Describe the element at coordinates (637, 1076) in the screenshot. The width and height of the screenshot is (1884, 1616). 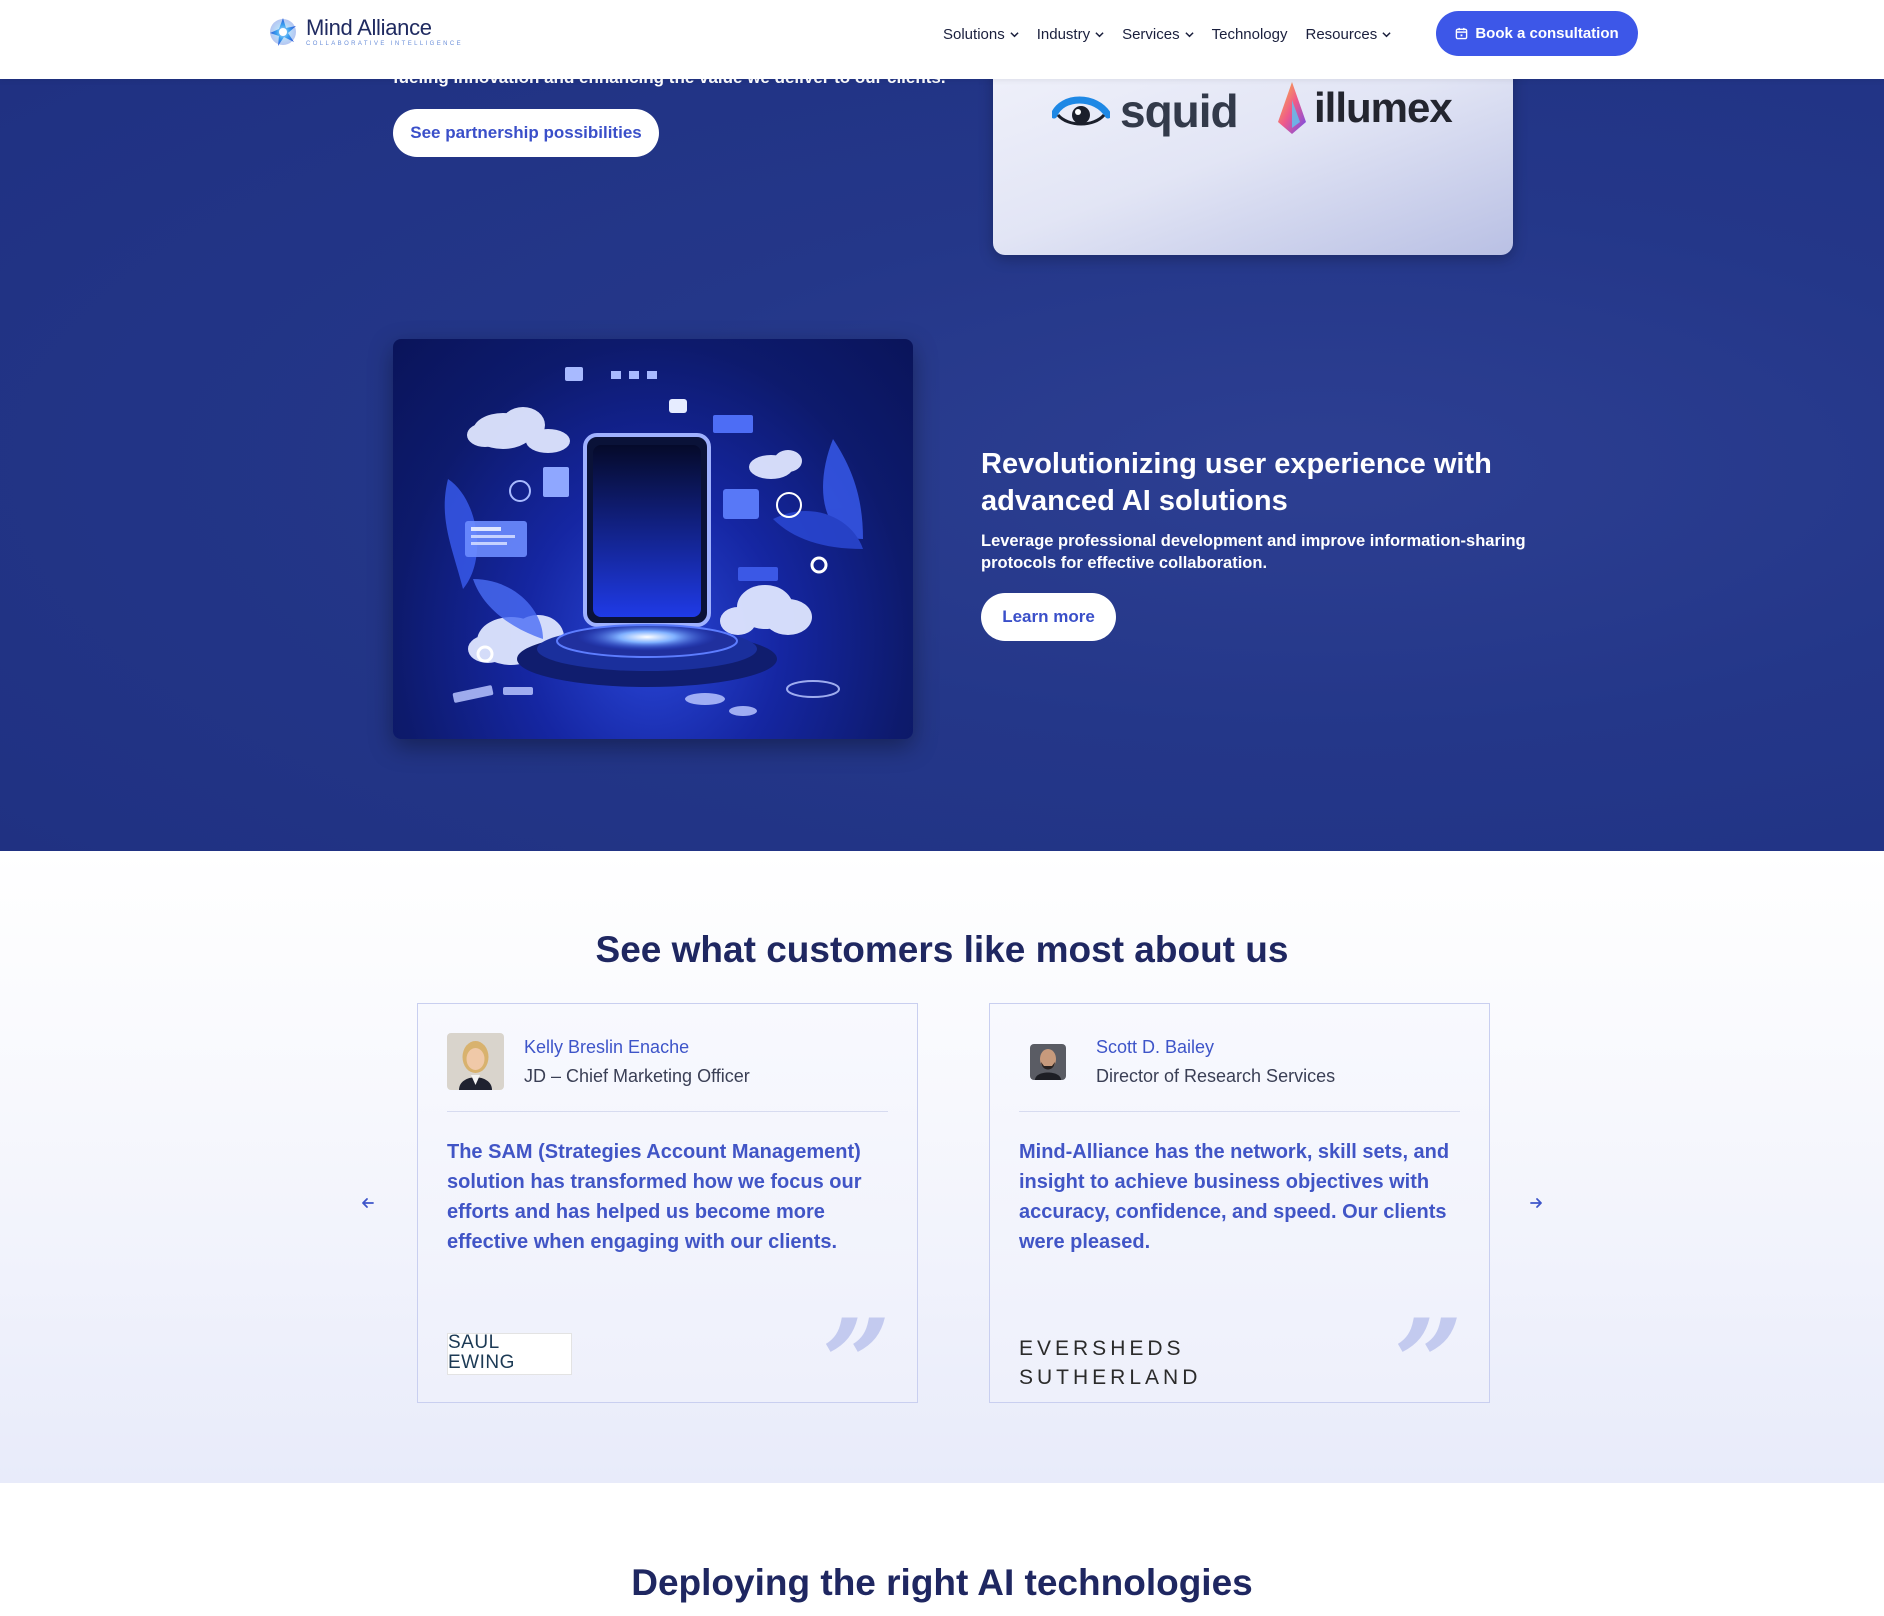
I see `person-role: JD – Chief Marketing Officer` at that location.